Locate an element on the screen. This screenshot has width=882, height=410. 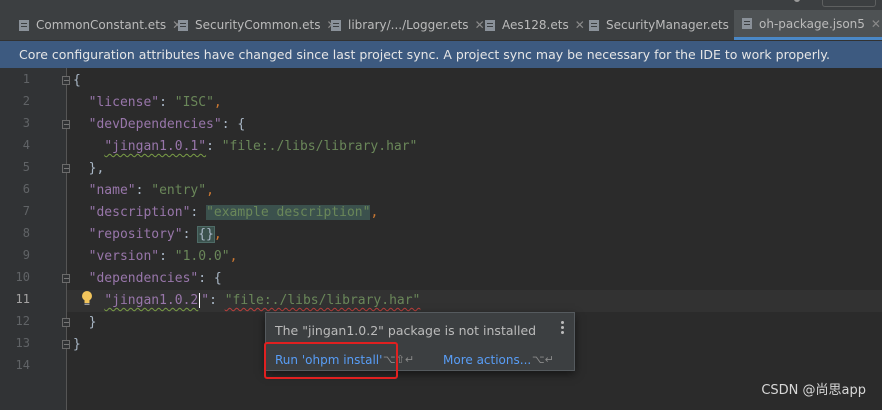
settings-icon is located at coordinates (797, 3).